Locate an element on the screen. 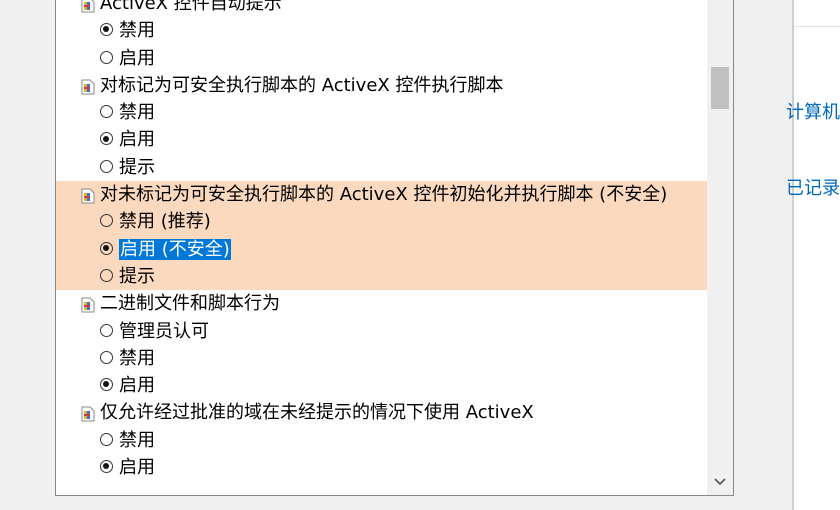 The height and width of the screenshot is (510, 840). setting-group-row: 仅允许经过批准的域在未经提示的情况下使用 ActiveX is located at coordinates (381, 412).